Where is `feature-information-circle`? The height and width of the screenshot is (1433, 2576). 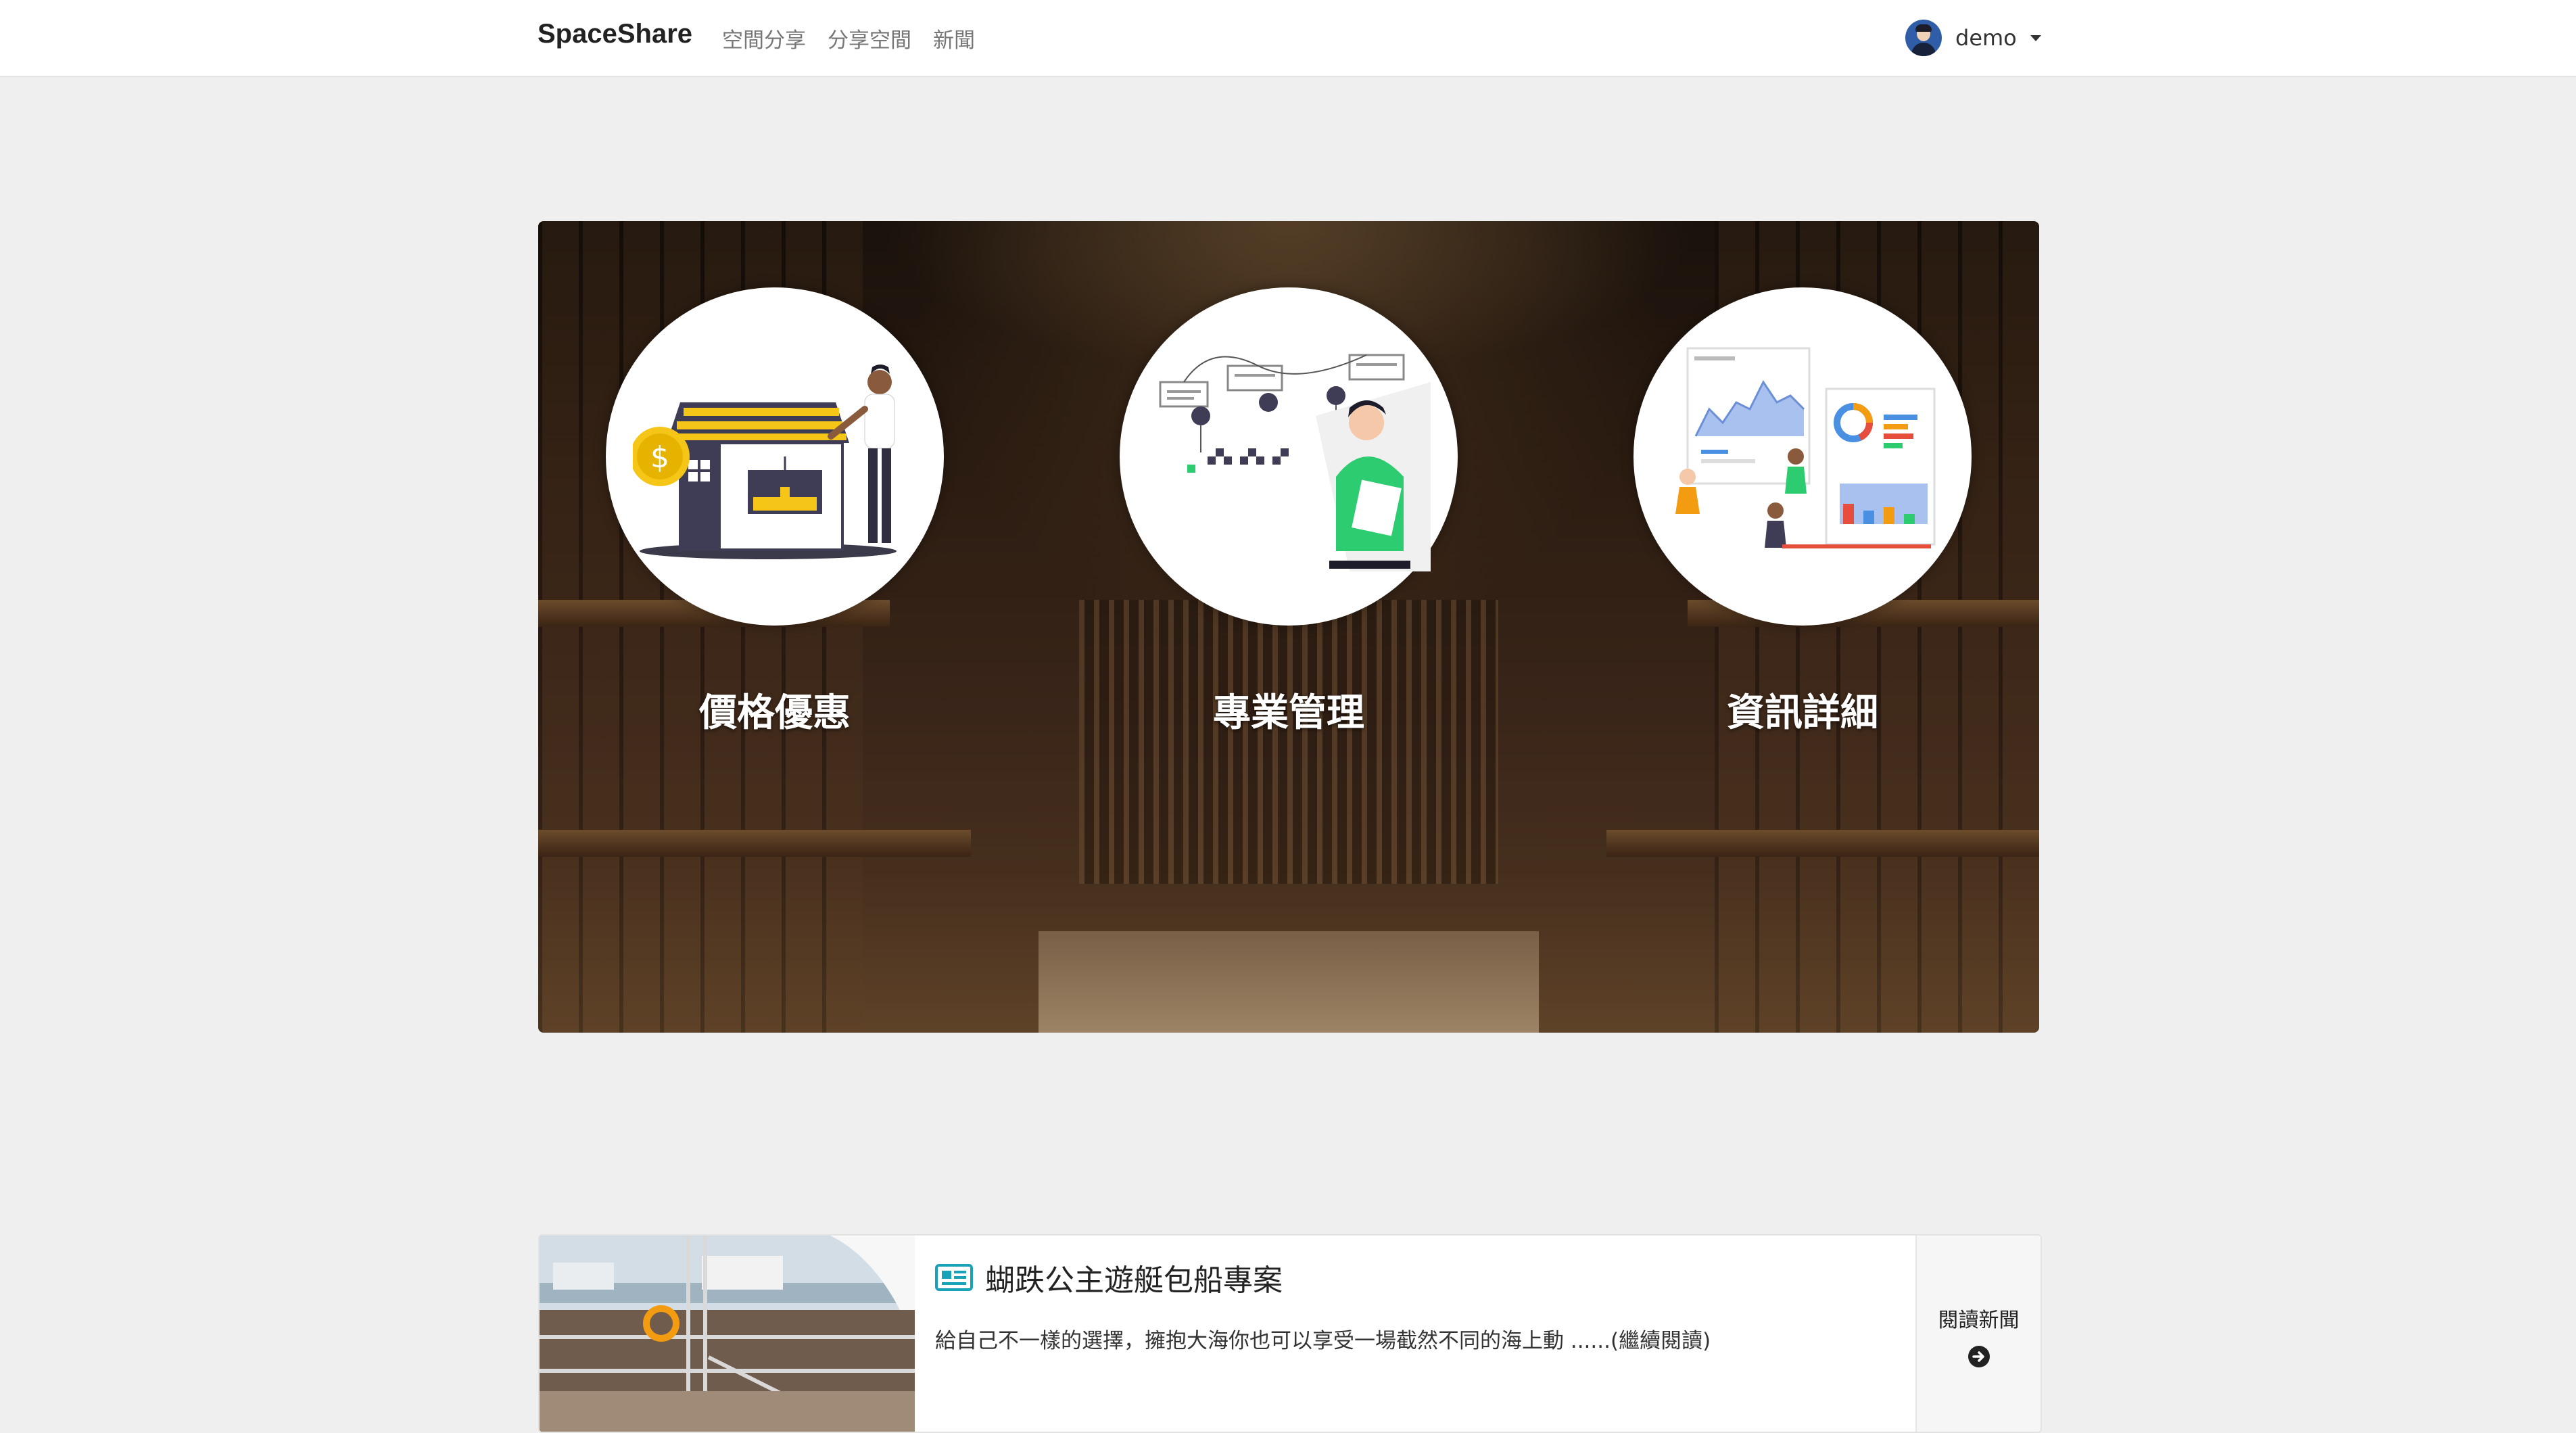 feature-information-circle is located at coordinates (1802, 456).